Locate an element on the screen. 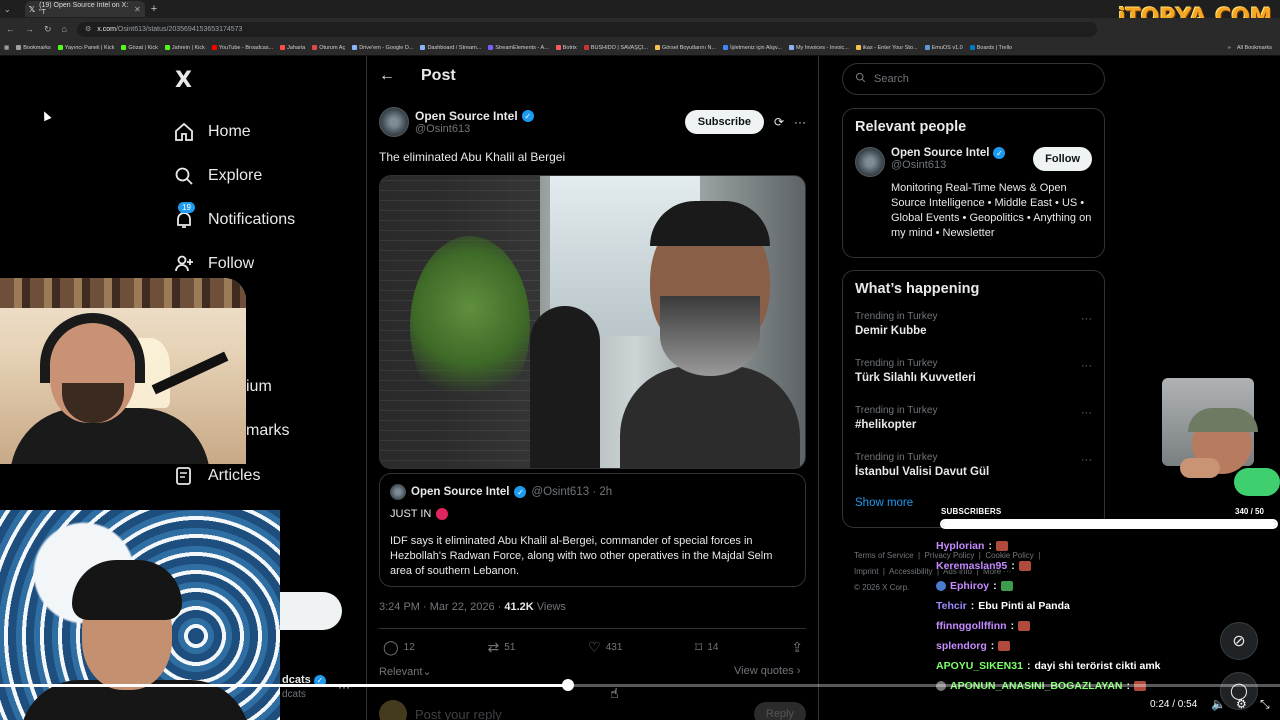 This screenshot has width=1280, height=720. bookmark-item: Yayıncı Paneli | Kick is located at coordinates (85, 48).